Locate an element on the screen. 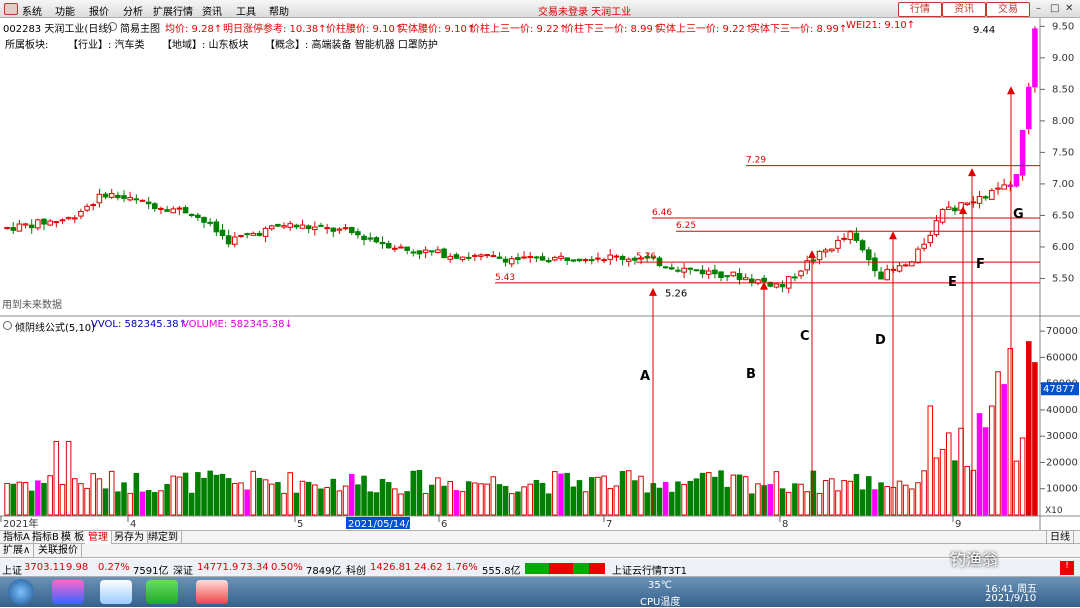 This screenshot has width=1080, height=608. indicator-title: 倾阴线公式(5,10) is located at coordinates (55, 326).